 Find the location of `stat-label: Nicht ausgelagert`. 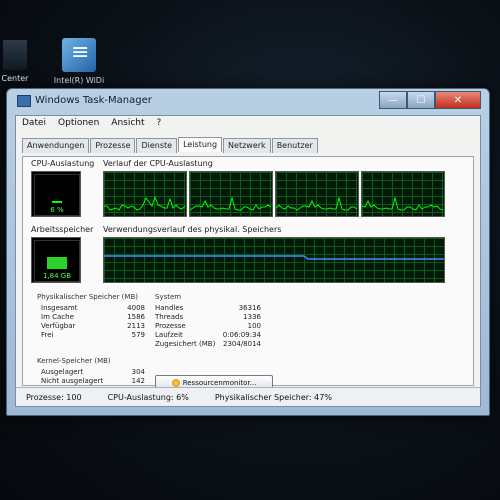

stat-label: Nicht ausgelagert is located at coordinates (72, 381).